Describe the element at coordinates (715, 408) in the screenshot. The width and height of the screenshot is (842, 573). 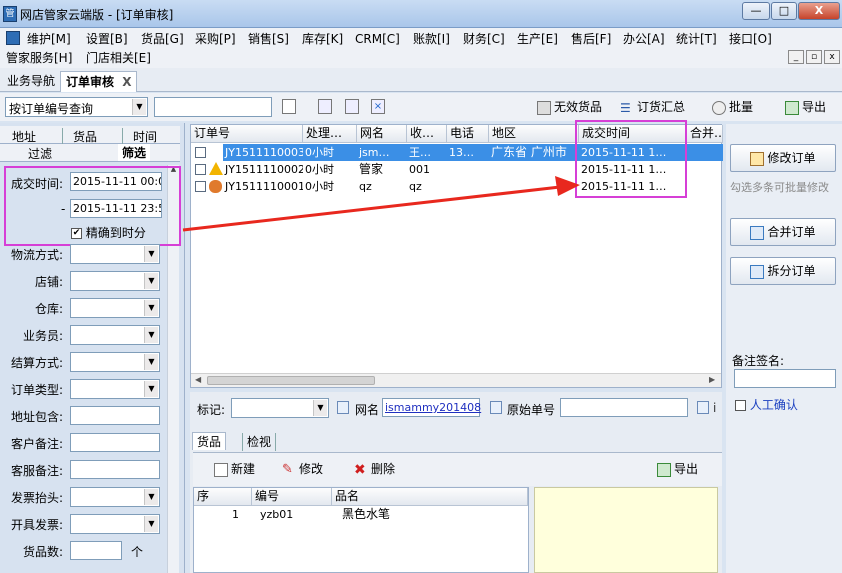
I see `extra-label: i` at that location.